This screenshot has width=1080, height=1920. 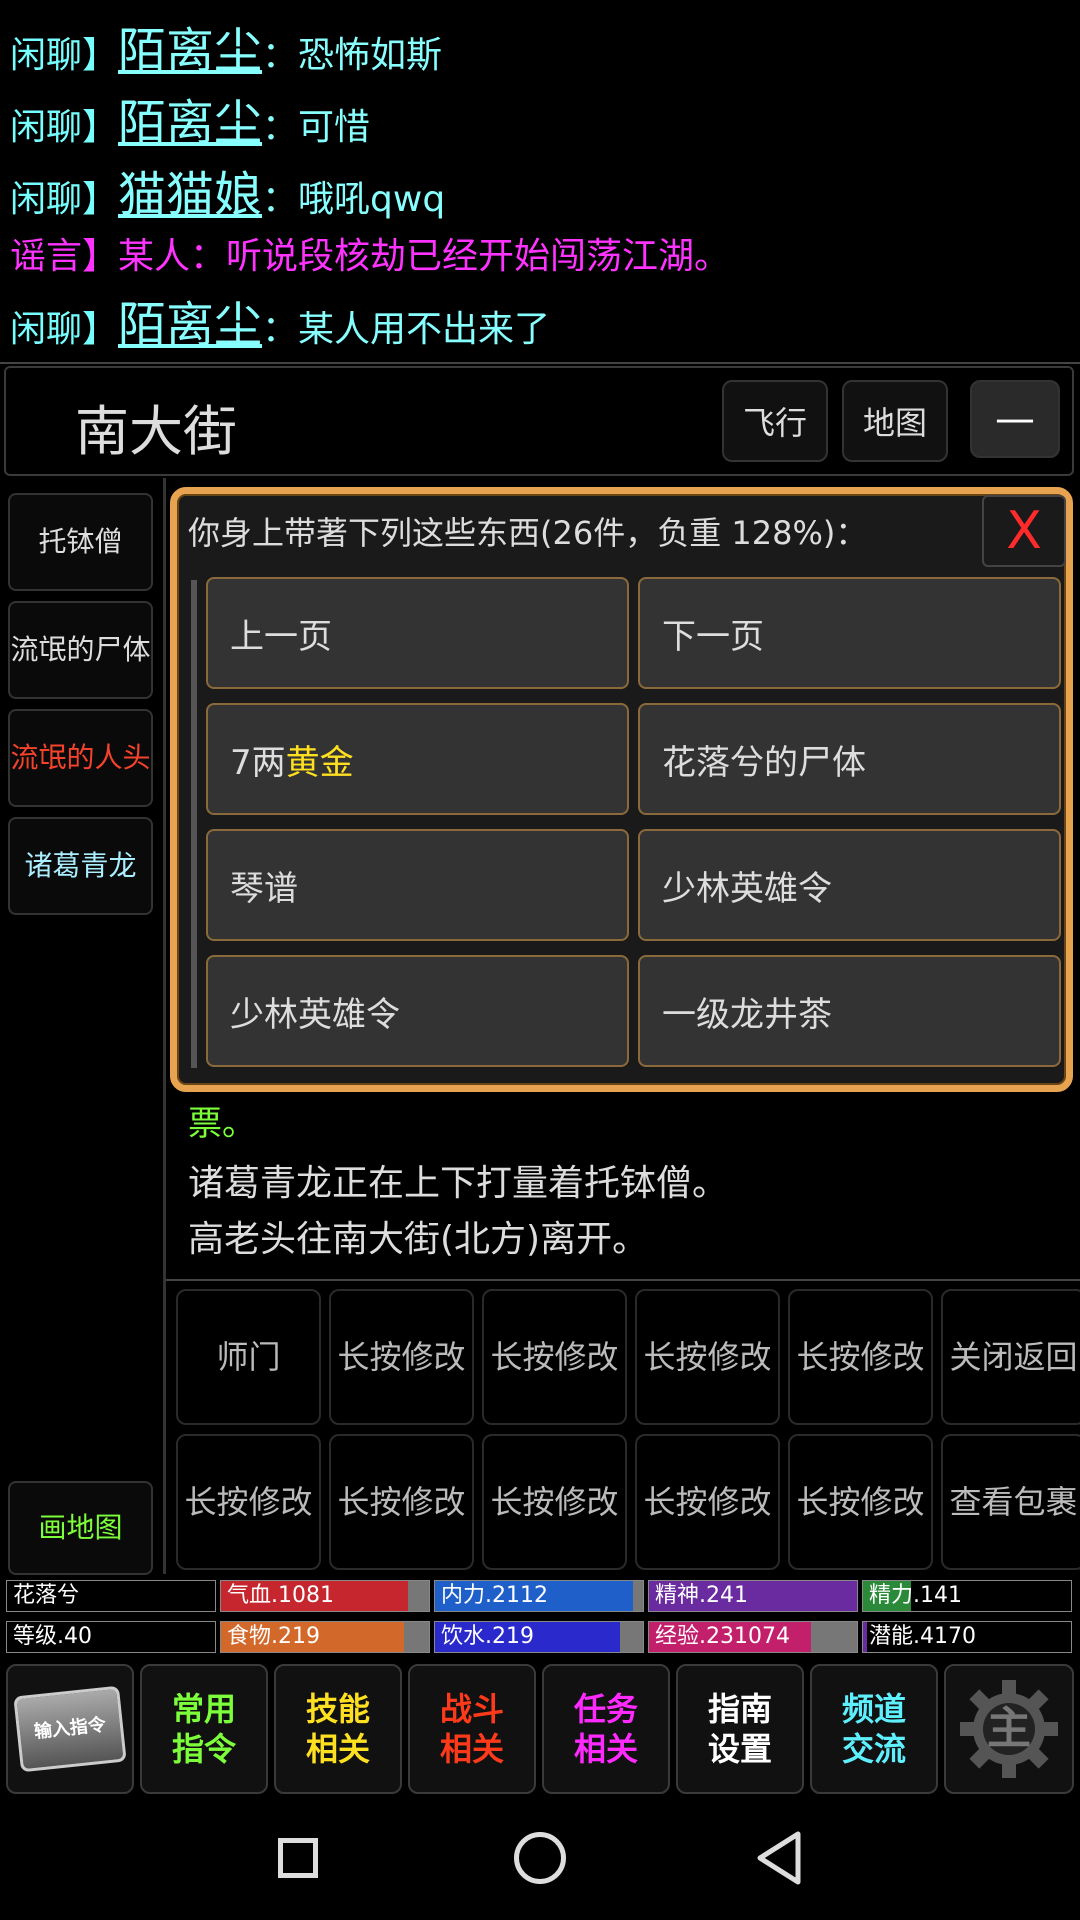 I want to click on action-button: 师门, so click(x=248, y=1357).